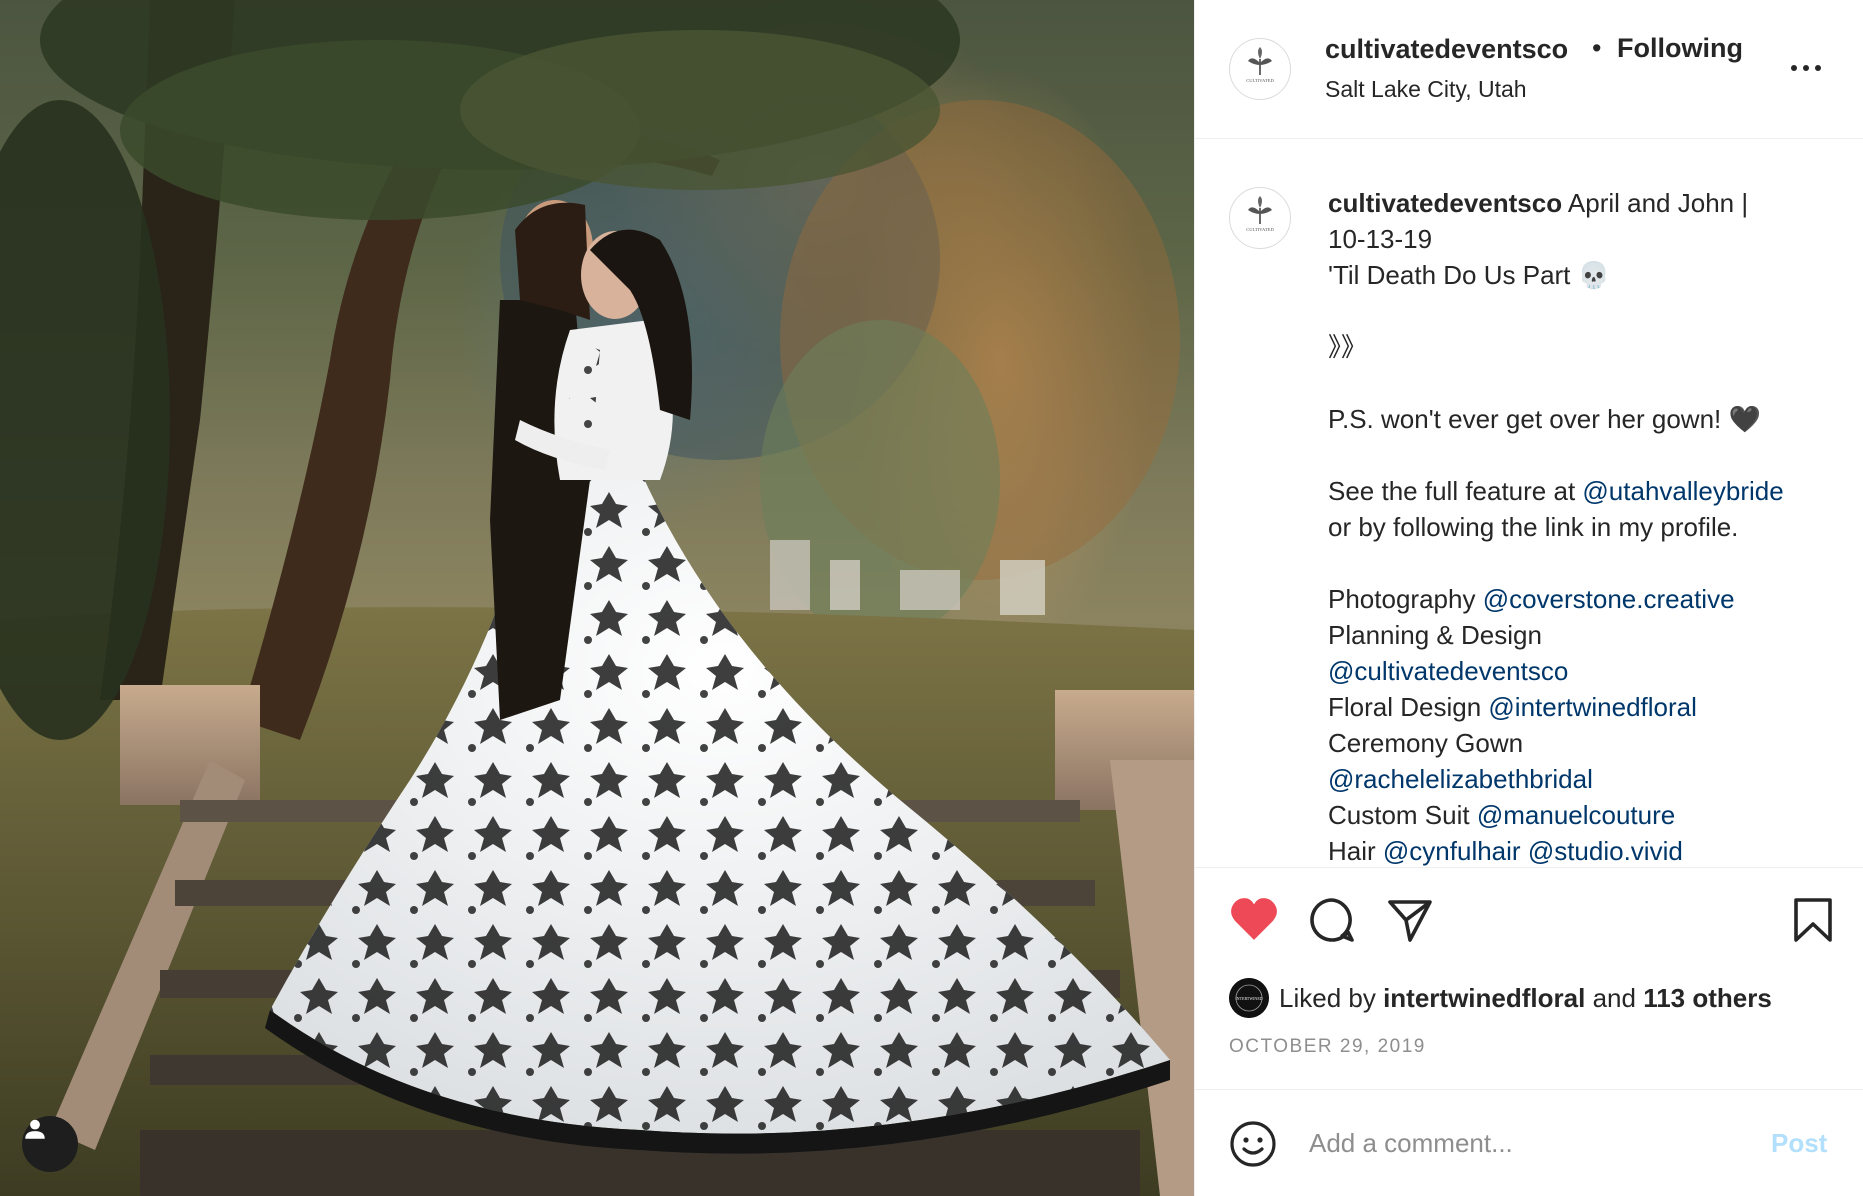 This screenshot has width=1863, height=1196. Describe the element at coordinates (35, 1129) in the screenshot. I see `user-icon` at that location.